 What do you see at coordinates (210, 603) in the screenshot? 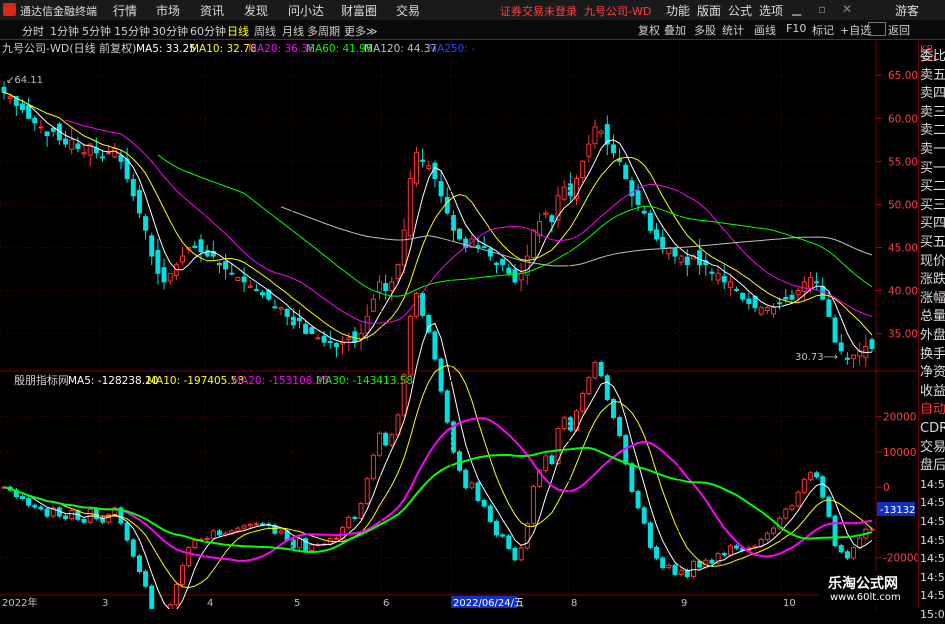
I see `x-tick-label: 4` at bounding box center [210, 603].